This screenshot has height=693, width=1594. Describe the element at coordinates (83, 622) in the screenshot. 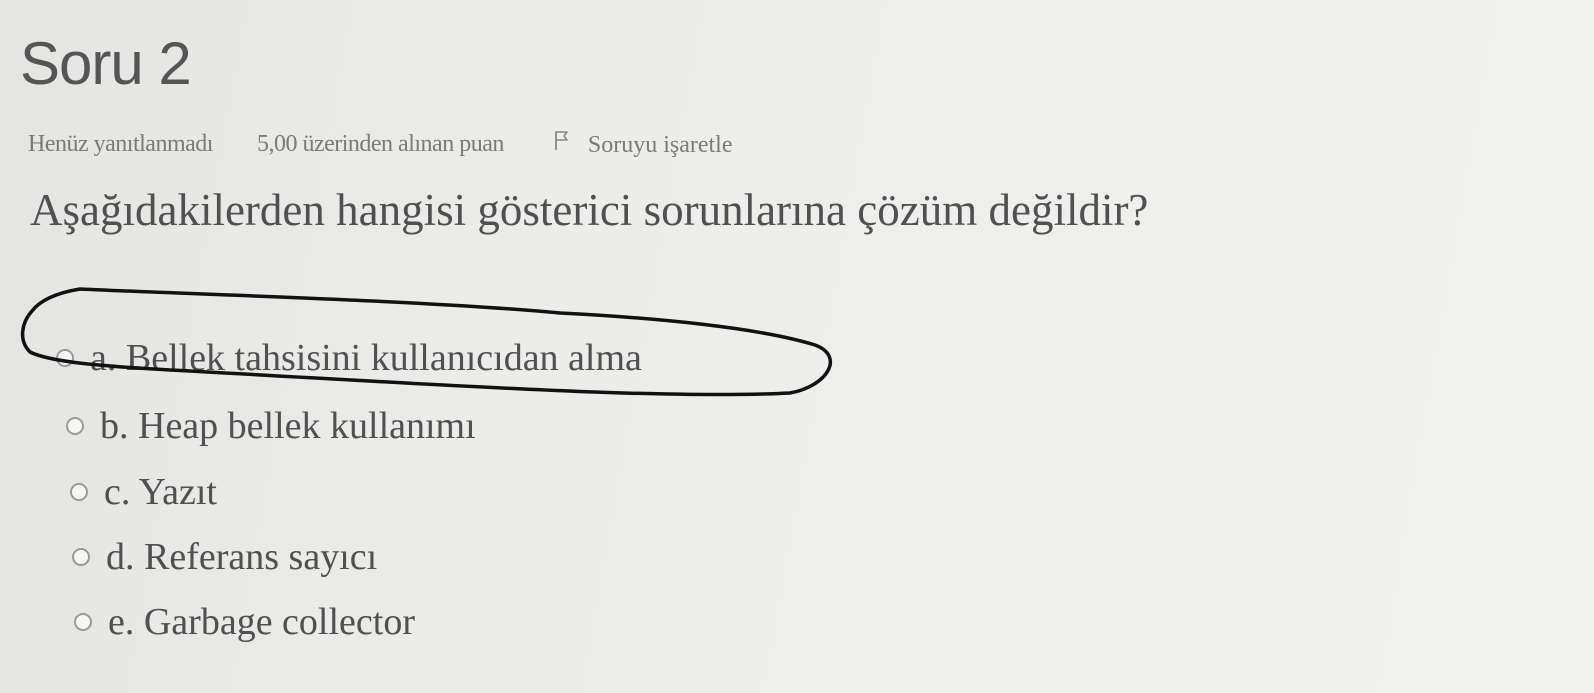

I see `radio-button-e` at that location.